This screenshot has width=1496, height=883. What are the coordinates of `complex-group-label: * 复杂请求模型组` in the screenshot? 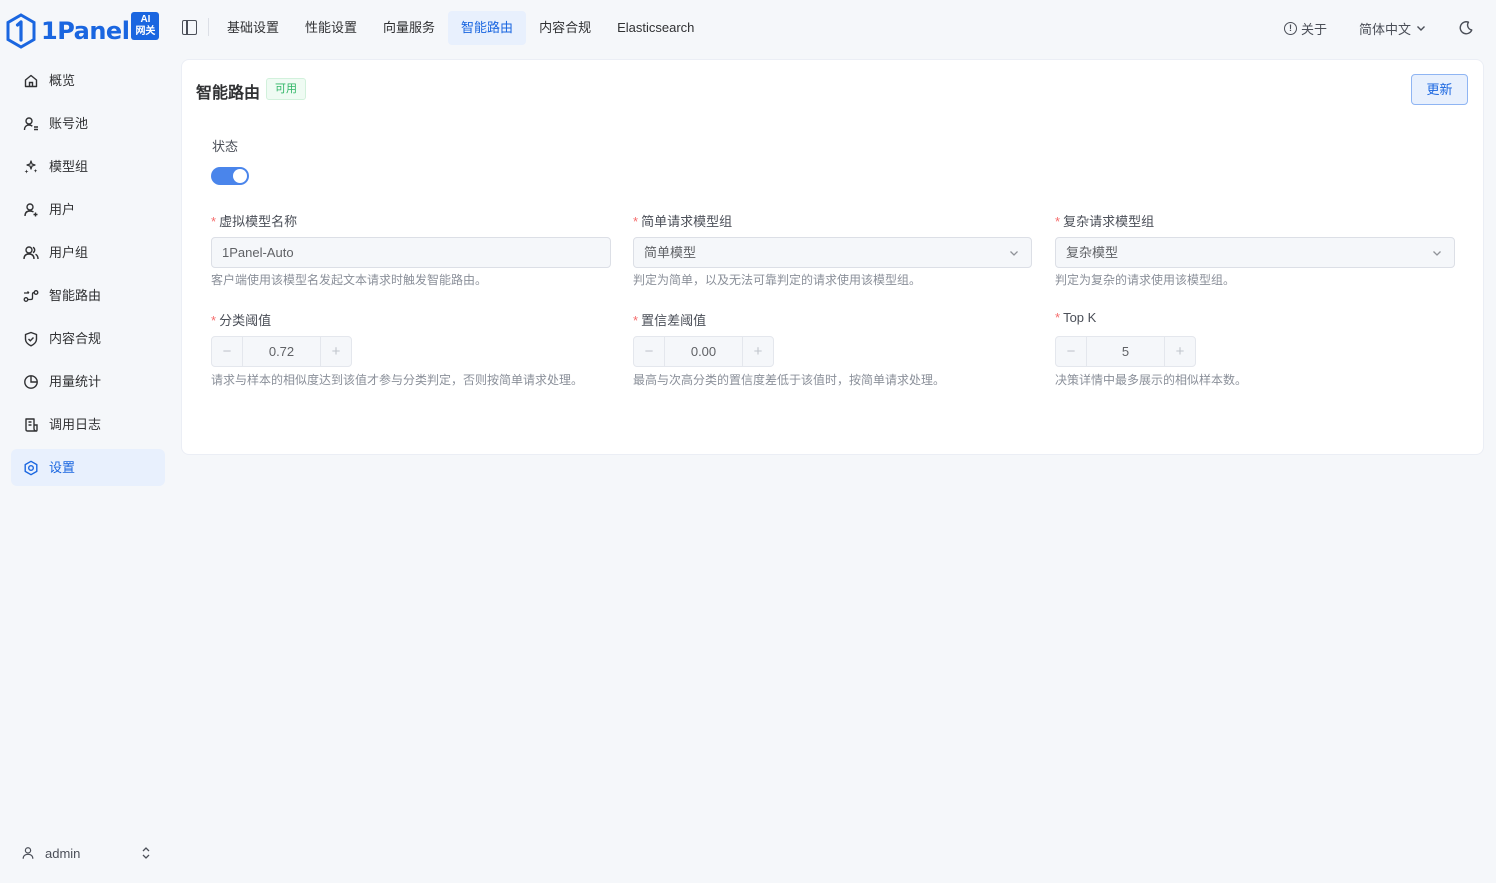 It's located at (1104, 220).